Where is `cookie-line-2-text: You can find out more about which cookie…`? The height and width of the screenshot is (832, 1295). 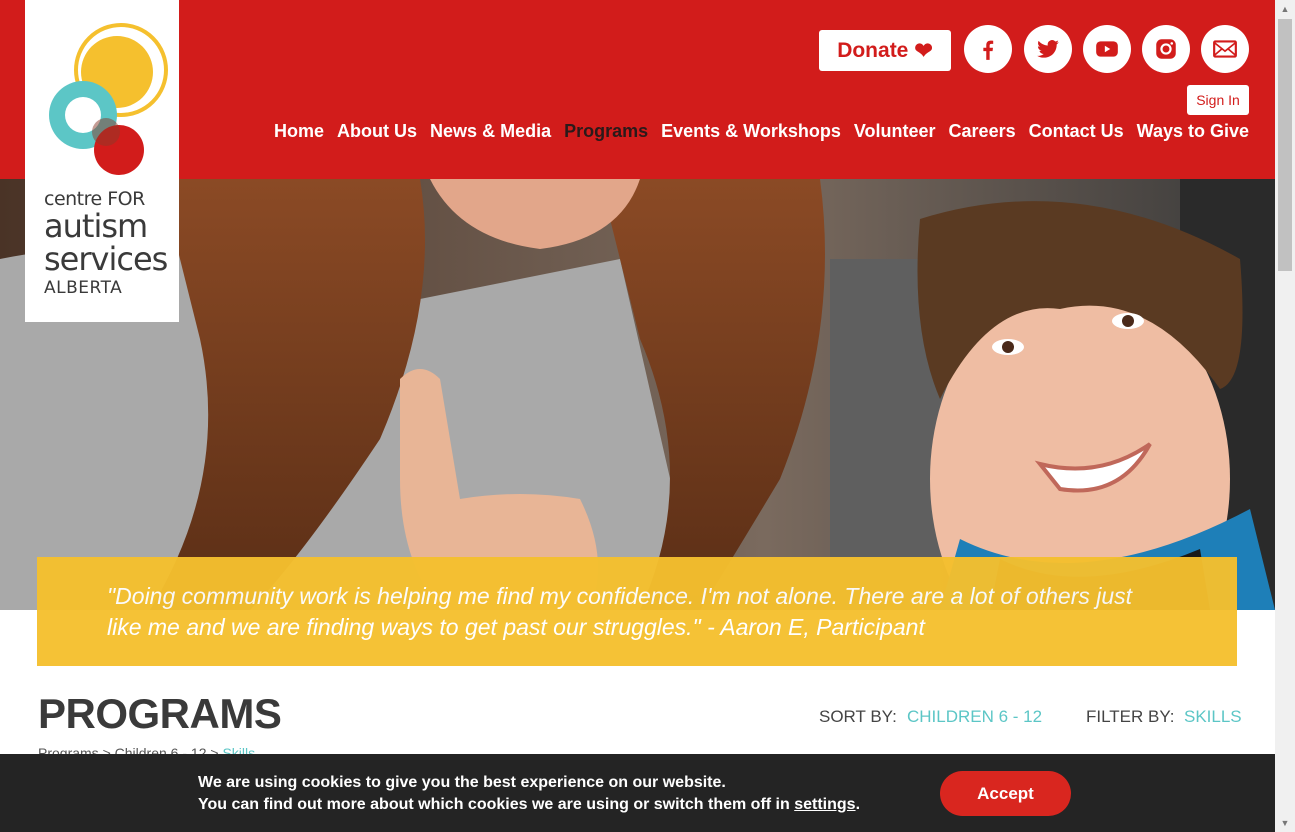
cookie-line-2-text: You can find out more about which cookie… is located at coordinates (496, 804).